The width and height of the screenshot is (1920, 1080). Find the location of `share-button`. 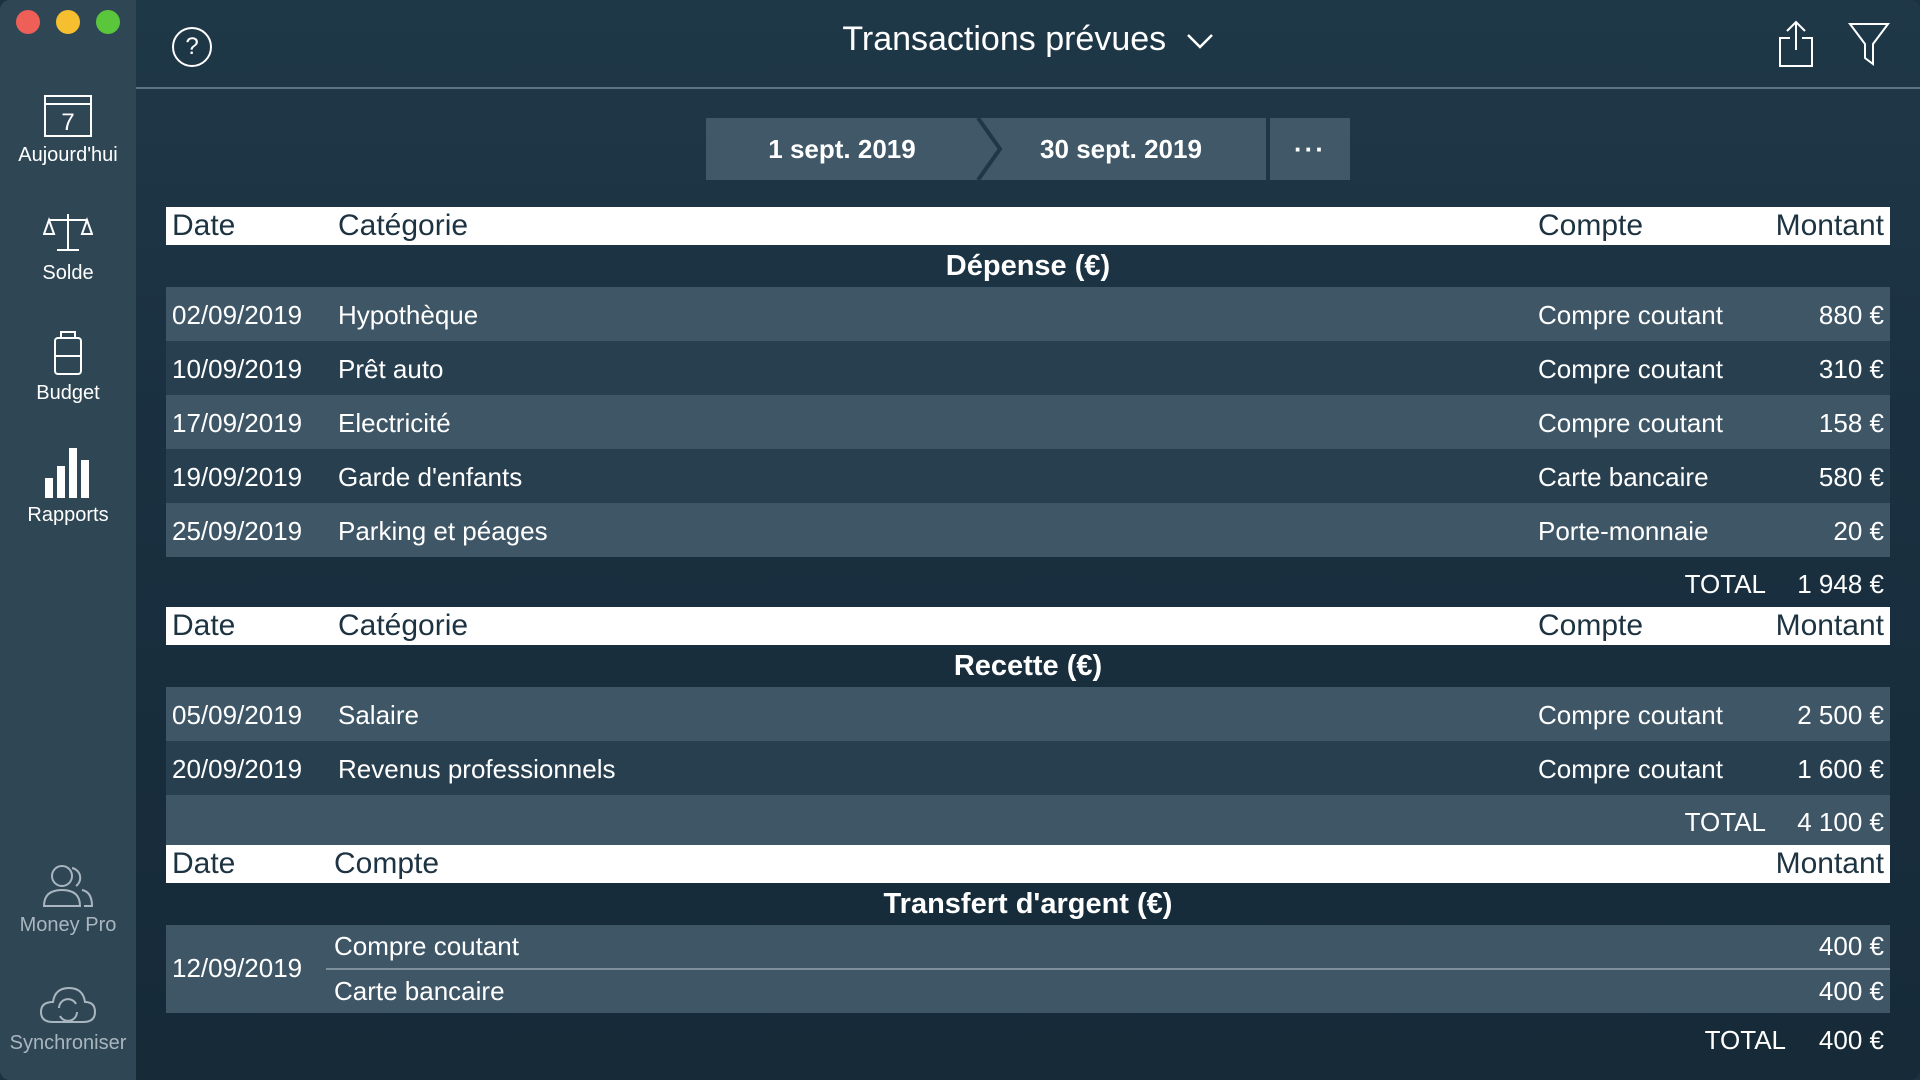

share-button is located at coordinates (1796, 46).